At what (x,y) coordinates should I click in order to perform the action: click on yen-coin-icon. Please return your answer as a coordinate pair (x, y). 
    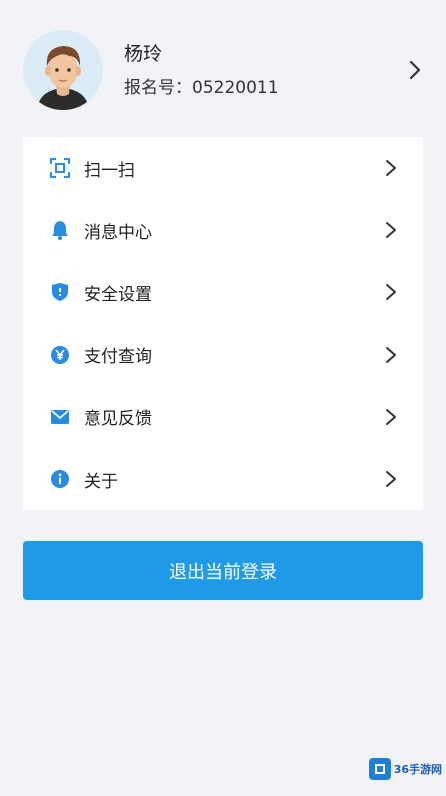
    Looking at the image, I should click on (60, 355).